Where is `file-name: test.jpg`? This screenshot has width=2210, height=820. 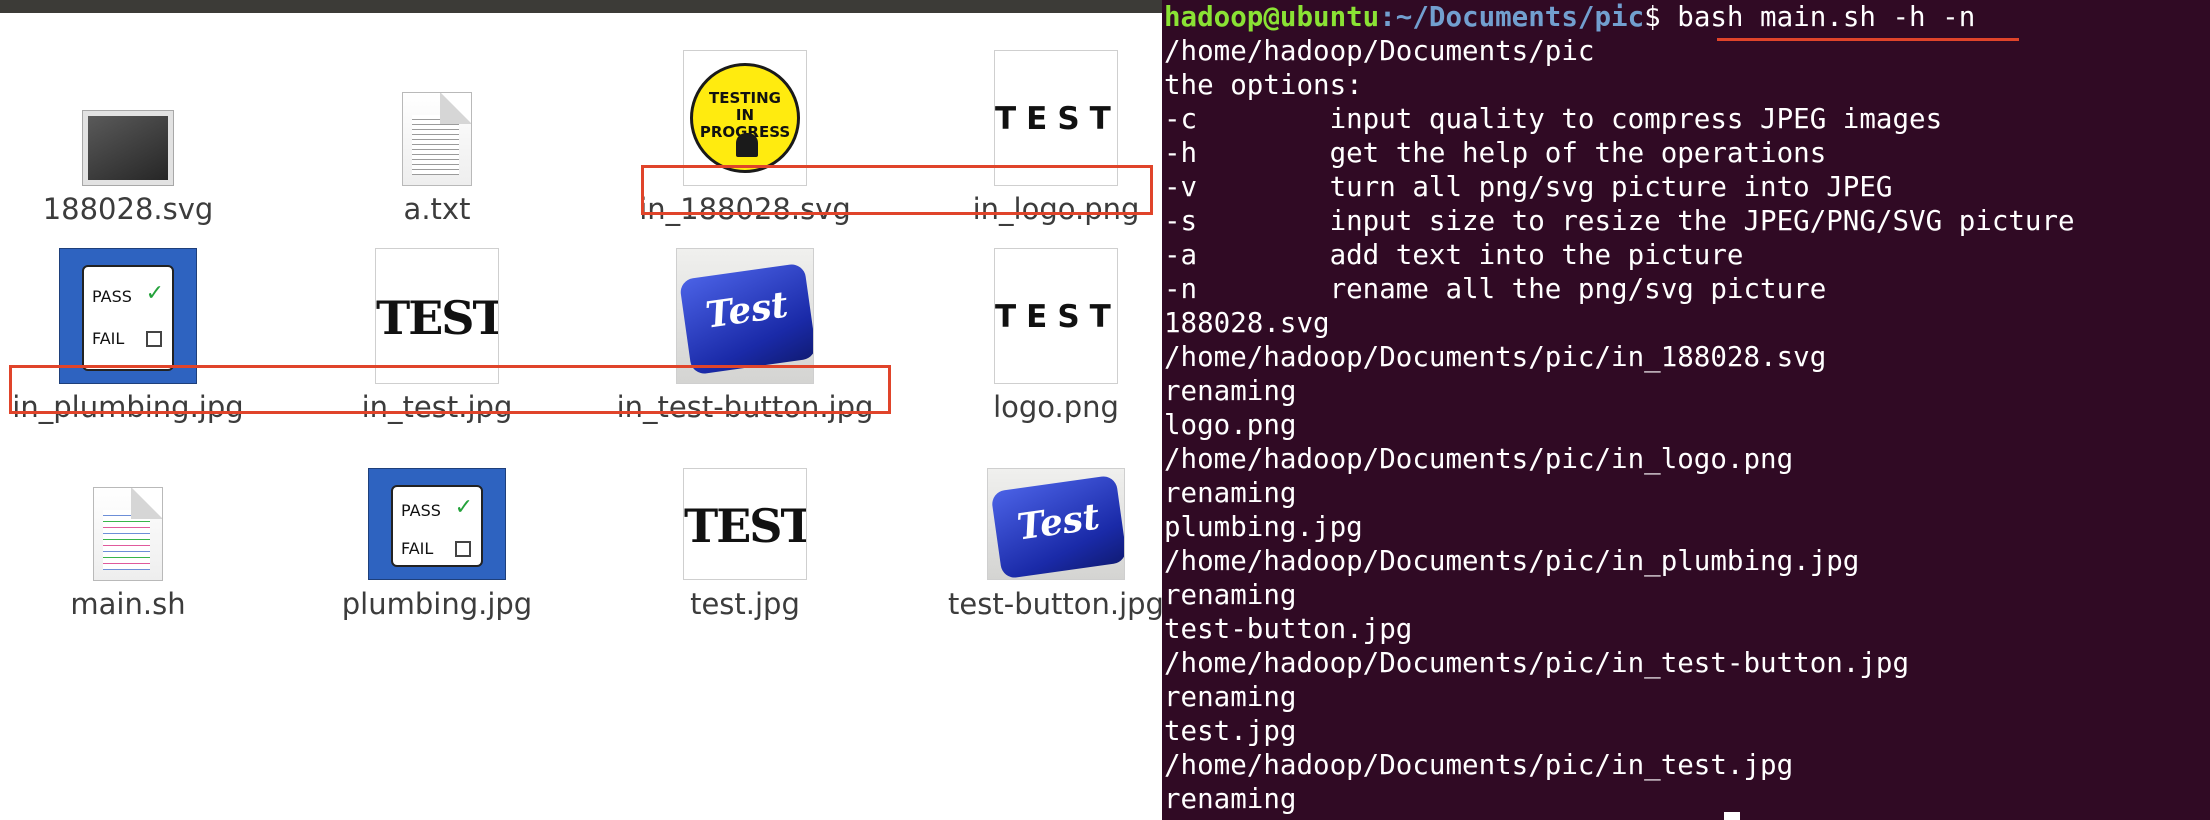
file-name: test.jpg is located at coordinates (745, 604).